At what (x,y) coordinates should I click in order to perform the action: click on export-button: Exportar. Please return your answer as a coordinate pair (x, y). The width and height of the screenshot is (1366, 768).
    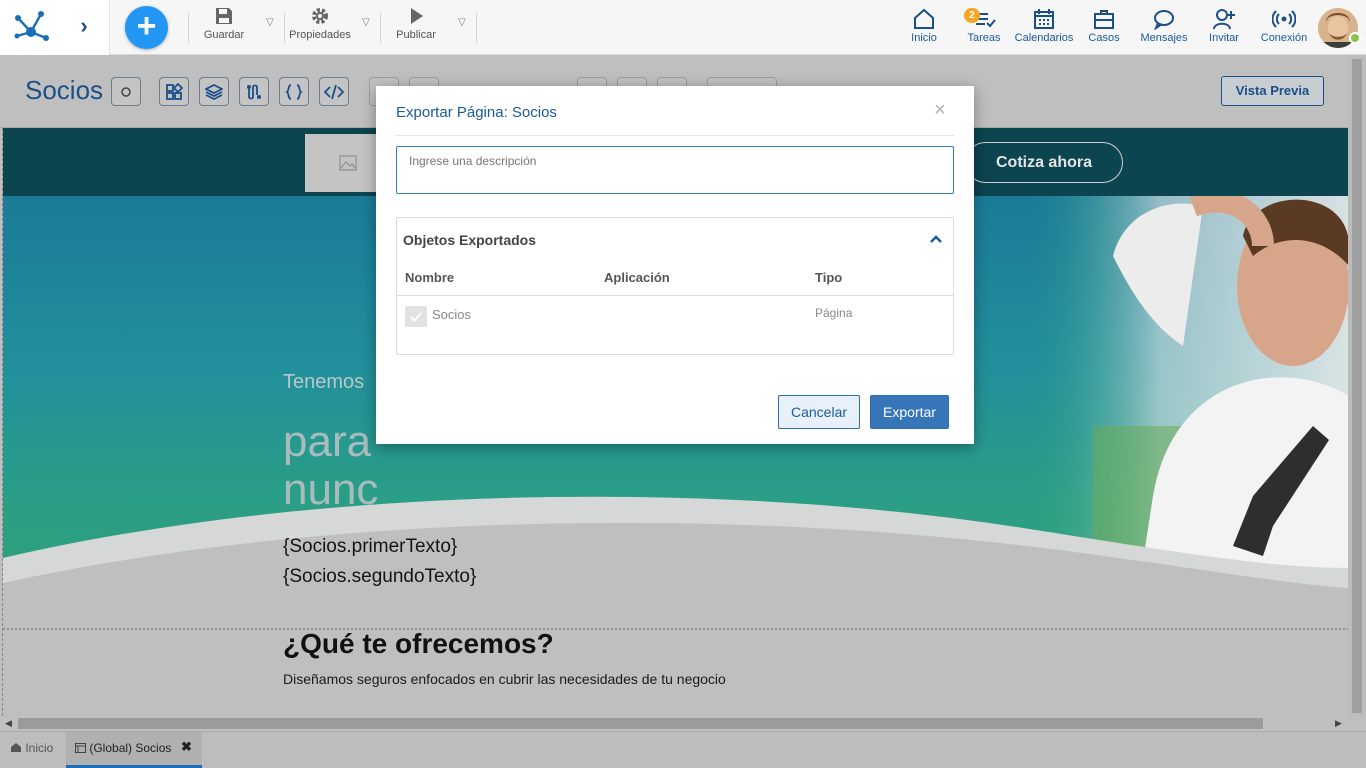
    Looking at the image, I should click on (909, 412).